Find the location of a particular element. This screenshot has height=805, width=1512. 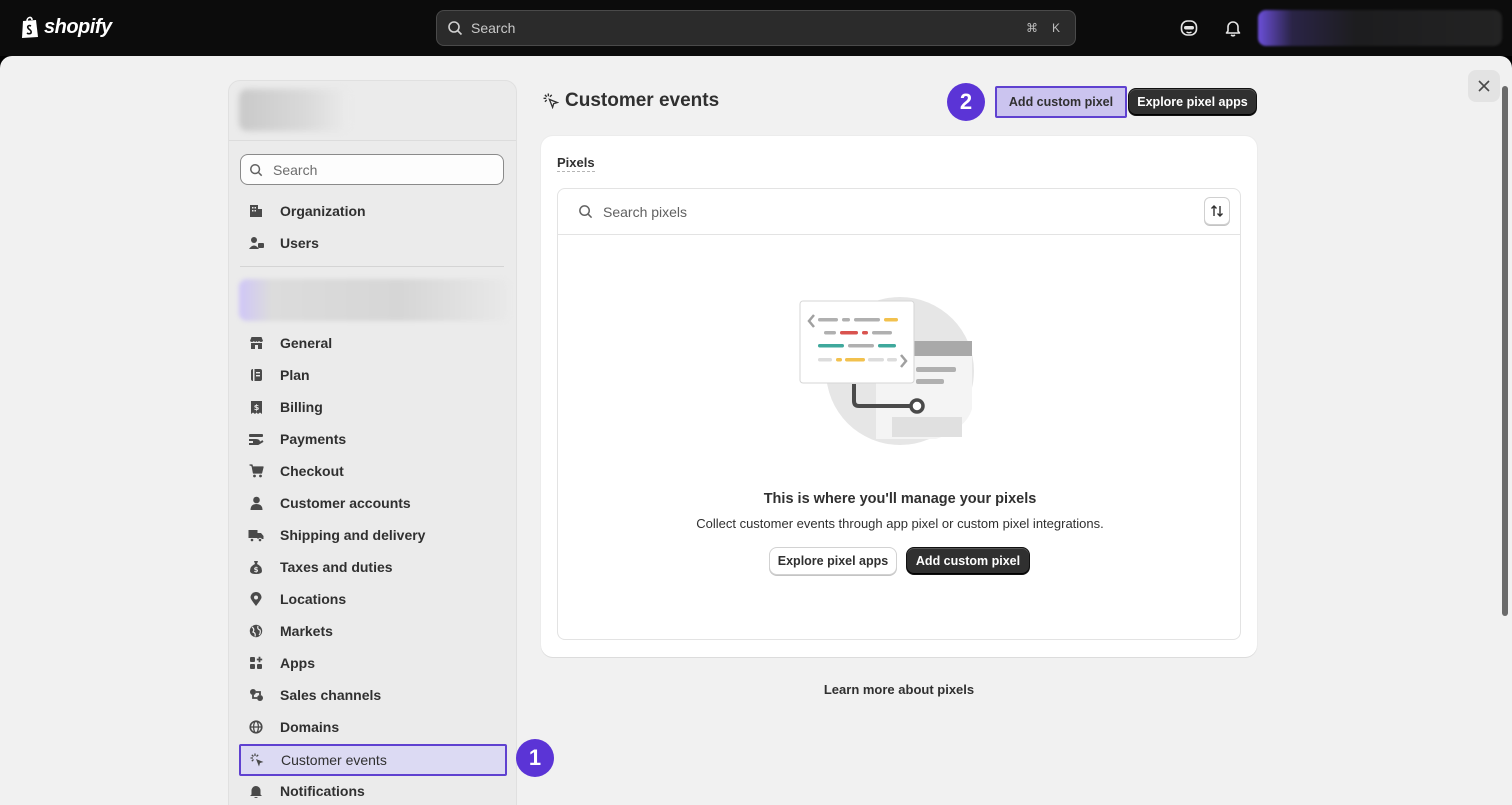

sidebar-item-label: Customer accounts is located at coordinates (345, 503).